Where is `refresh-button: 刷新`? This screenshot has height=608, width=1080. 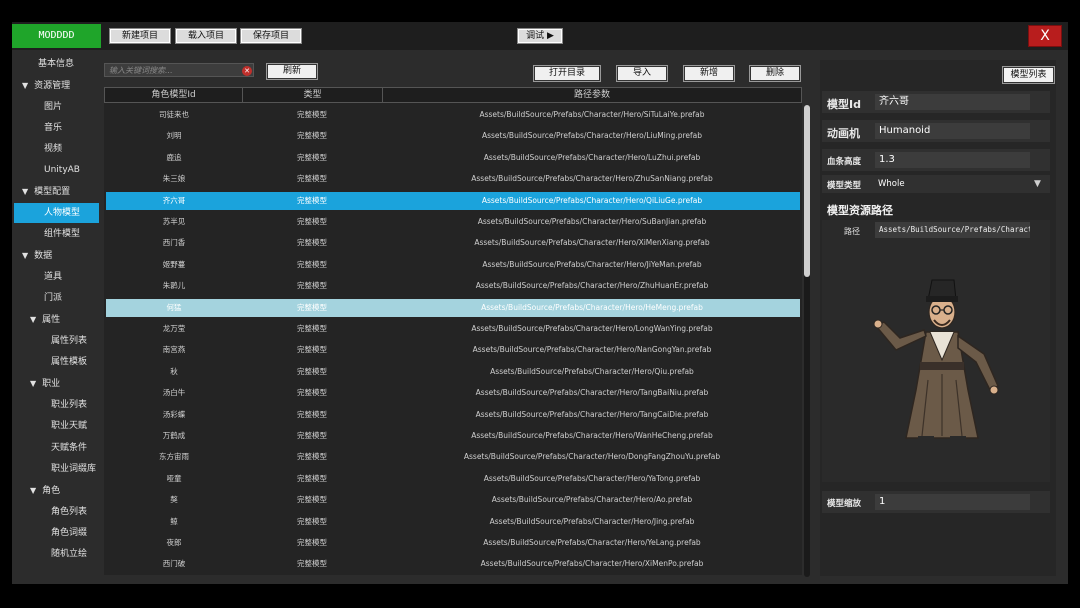
refresh-button: 刷新 is located at coordinates (292, 71).